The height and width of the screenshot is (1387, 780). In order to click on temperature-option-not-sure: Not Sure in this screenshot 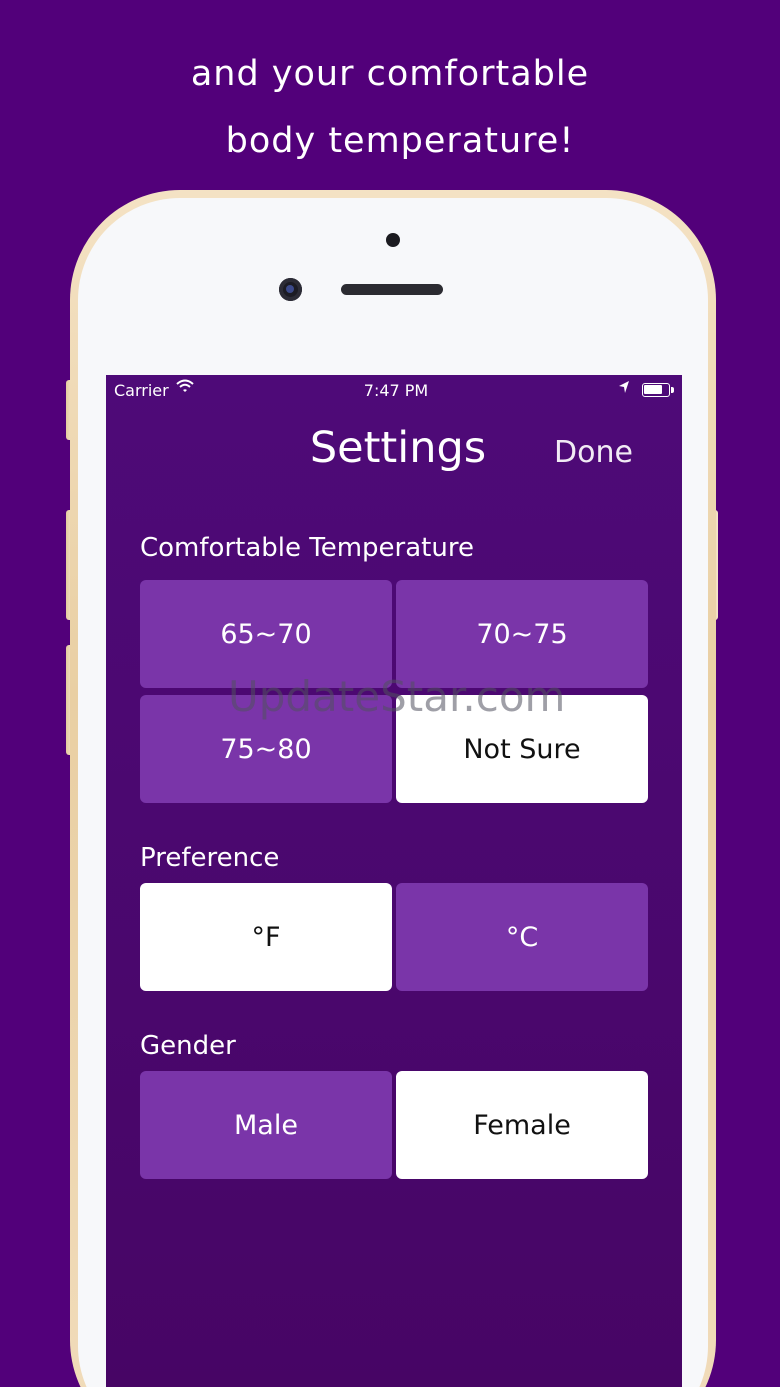, I will do `click(522, 749)`.